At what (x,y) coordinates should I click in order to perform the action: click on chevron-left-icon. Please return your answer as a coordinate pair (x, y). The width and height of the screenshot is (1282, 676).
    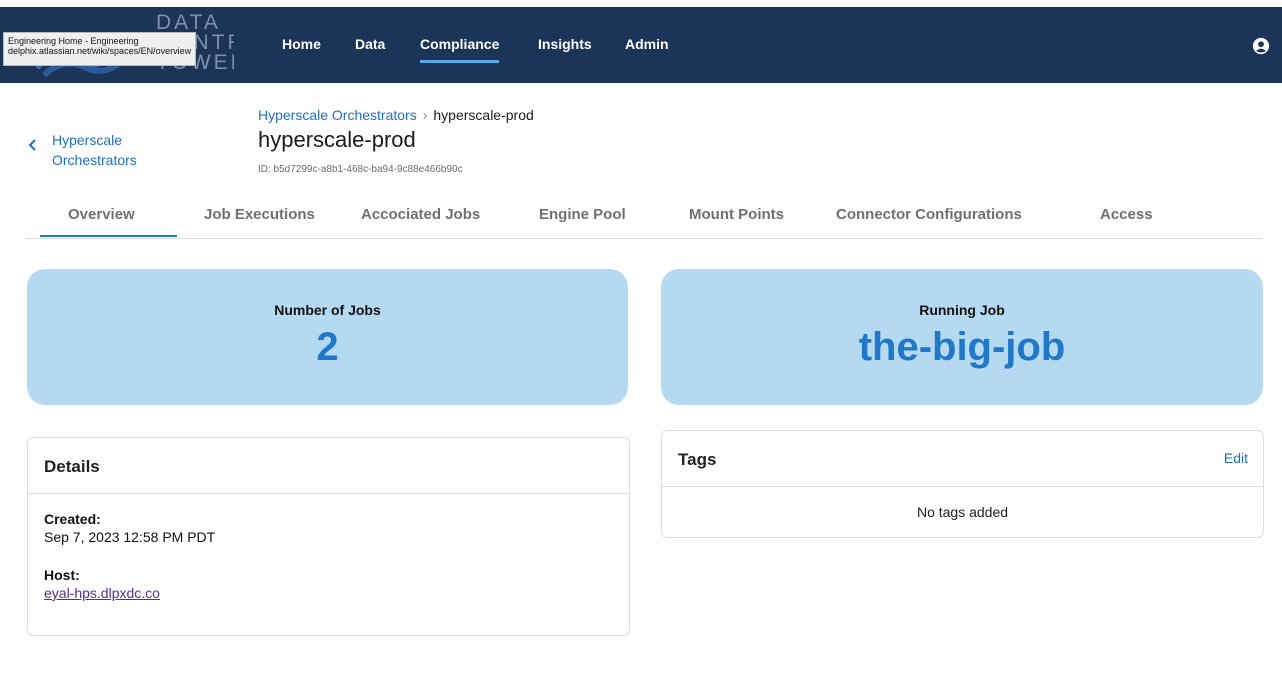
    Looking at the image, I should click on (32, 145).